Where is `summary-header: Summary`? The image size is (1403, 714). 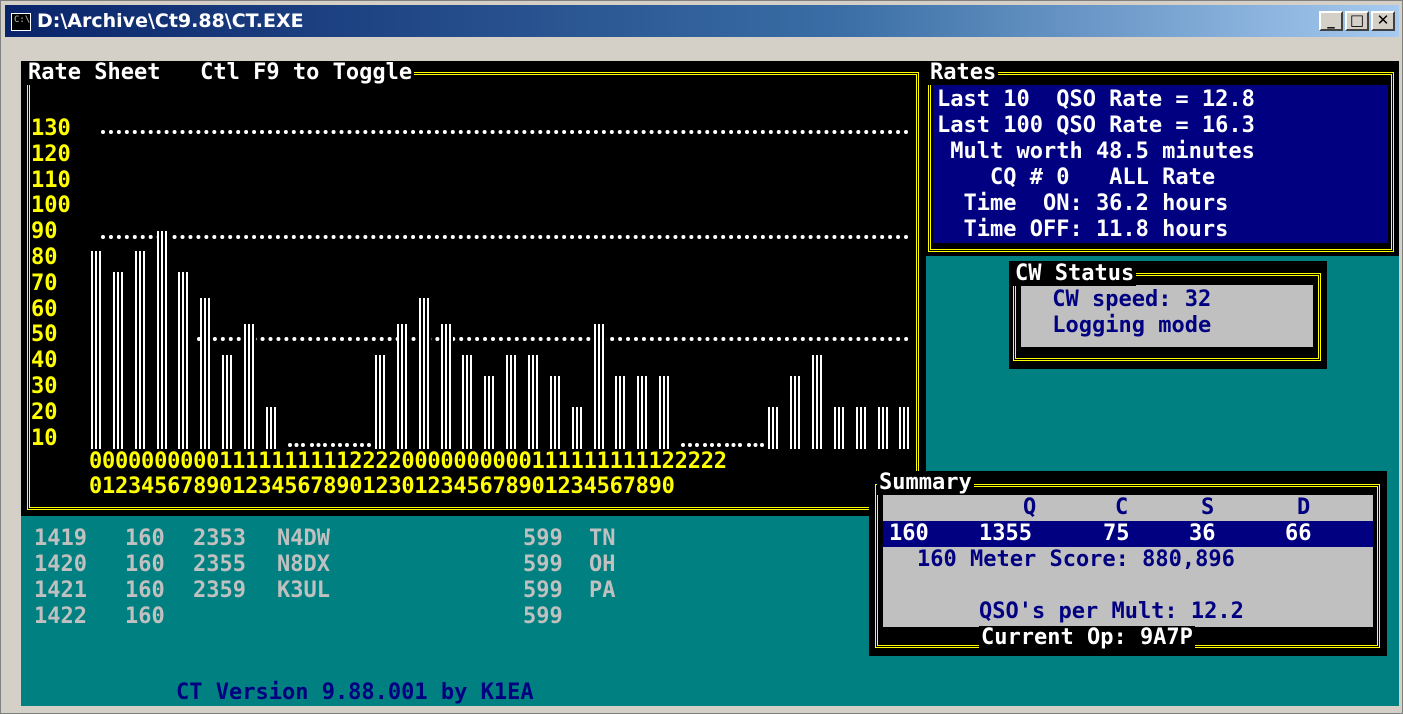 summary-header: Summary is located at coordinates (925, 482).